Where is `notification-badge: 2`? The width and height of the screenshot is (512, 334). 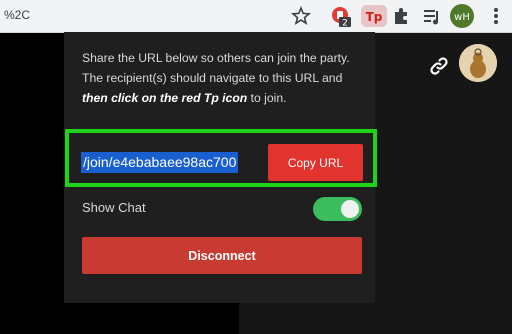
notification-badge: 2 is located at coordinates (345, 23).